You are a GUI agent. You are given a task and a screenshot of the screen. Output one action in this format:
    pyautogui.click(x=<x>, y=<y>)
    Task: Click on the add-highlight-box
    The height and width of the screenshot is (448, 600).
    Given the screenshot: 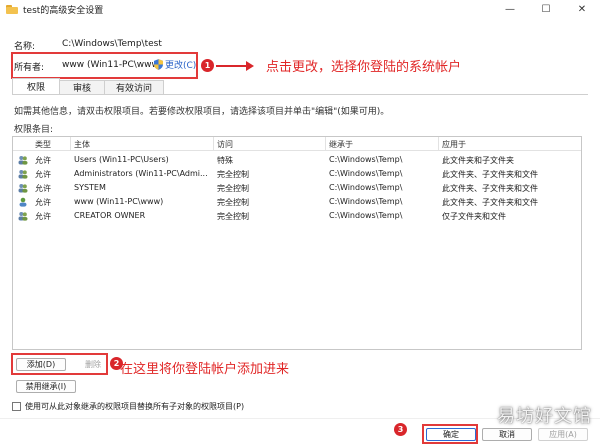 What is the action you would take?
    pyautogui.click(x=59, y=364)
    